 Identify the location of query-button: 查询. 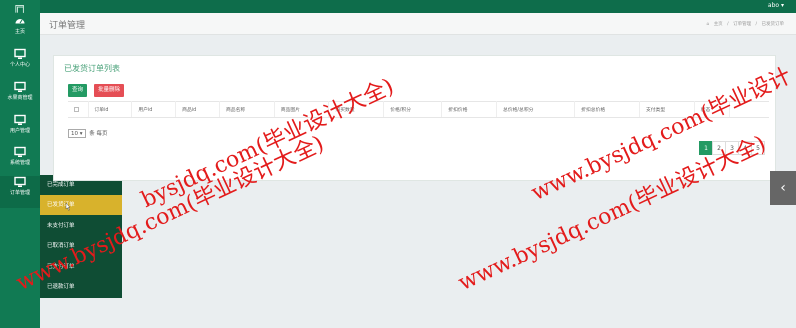
(78, 90).